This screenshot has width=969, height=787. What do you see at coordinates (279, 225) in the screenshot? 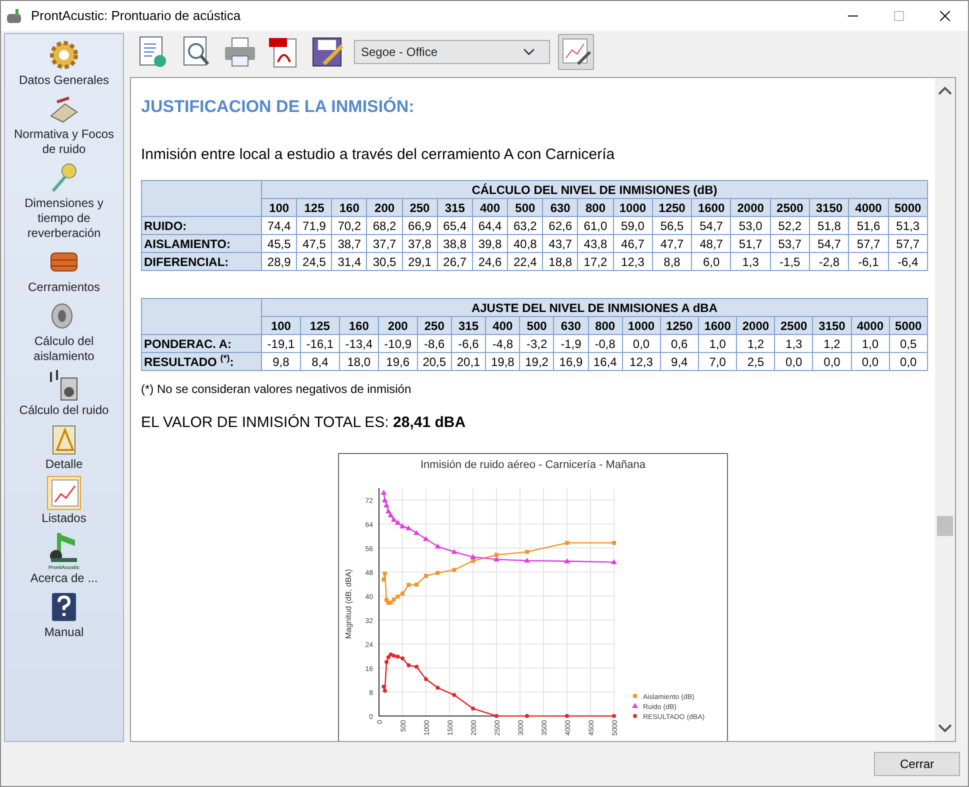
I see `table-cell: 74,4` at bounding box center [279, 225].